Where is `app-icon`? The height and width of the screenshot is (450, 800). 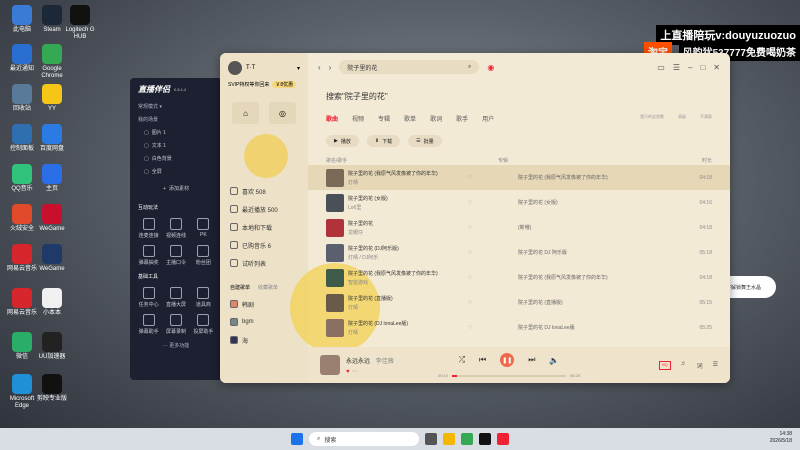 app-icon is located at coordinates (485, 439).